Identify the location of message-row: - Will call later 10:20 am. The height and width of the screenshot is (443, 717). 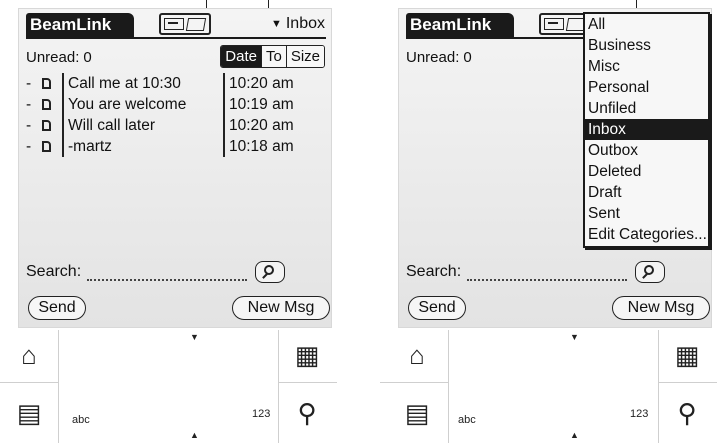
(176, 125).